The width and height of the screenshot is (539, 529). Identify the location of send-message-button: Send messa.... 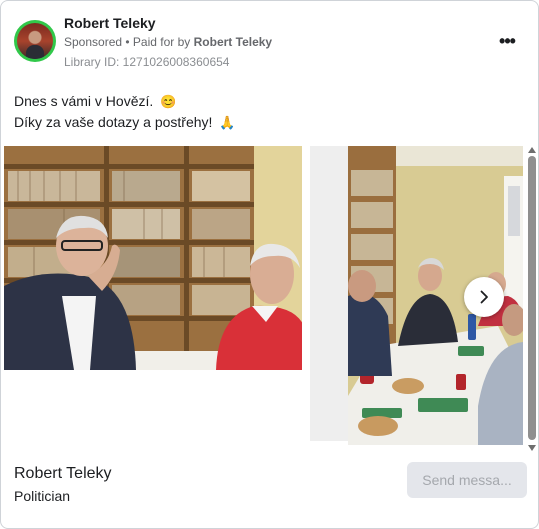
(467, 480).